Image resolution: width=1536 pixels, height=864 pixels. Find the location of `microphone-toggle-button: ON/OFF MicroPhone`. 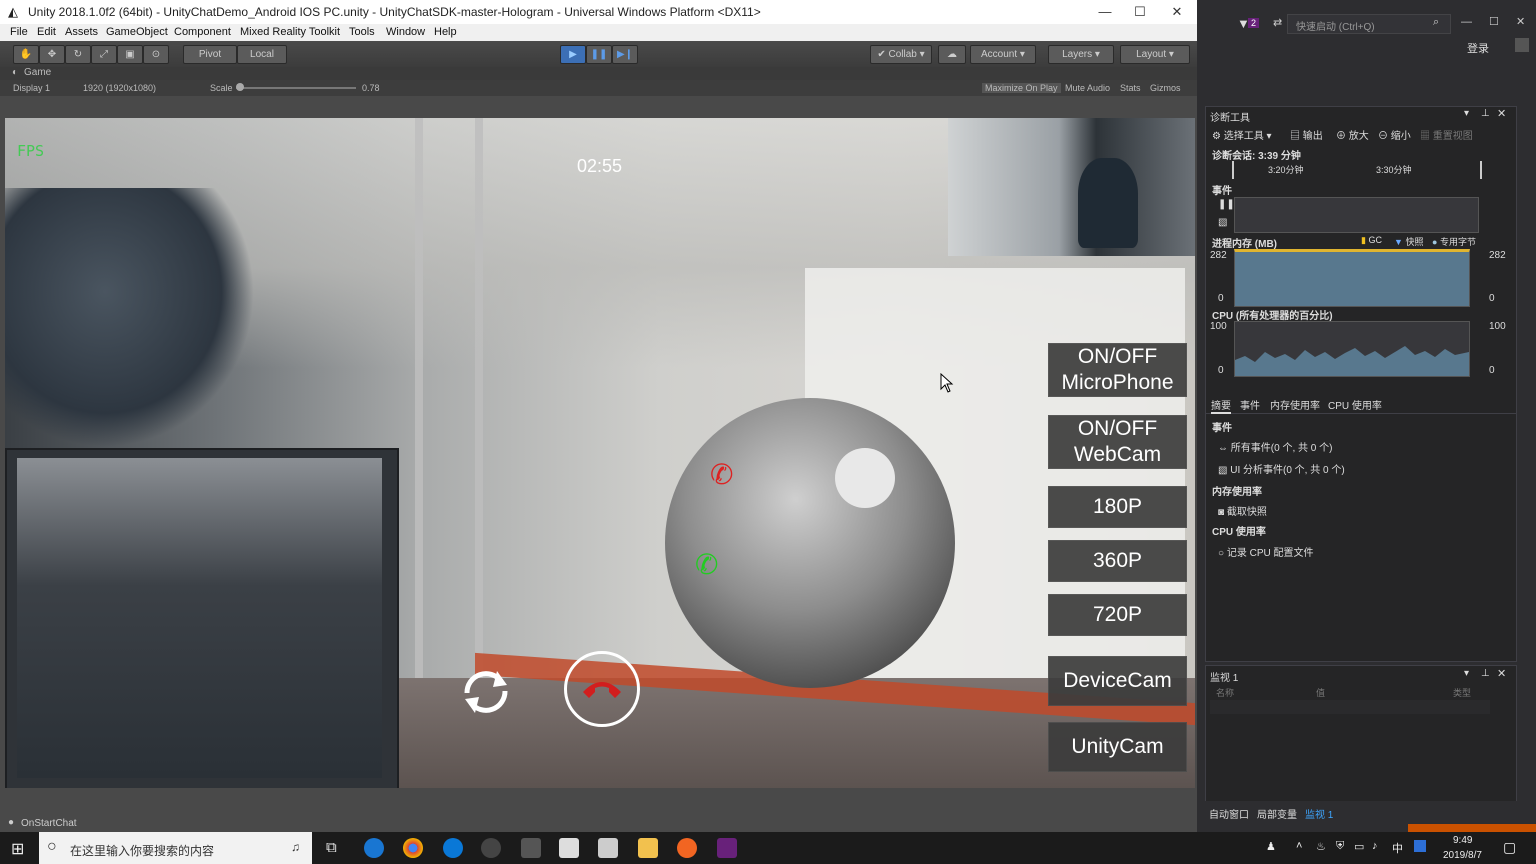

microphone-toggle-button: ON/OFF MicroPhone is located at coordinates (1117, 370).